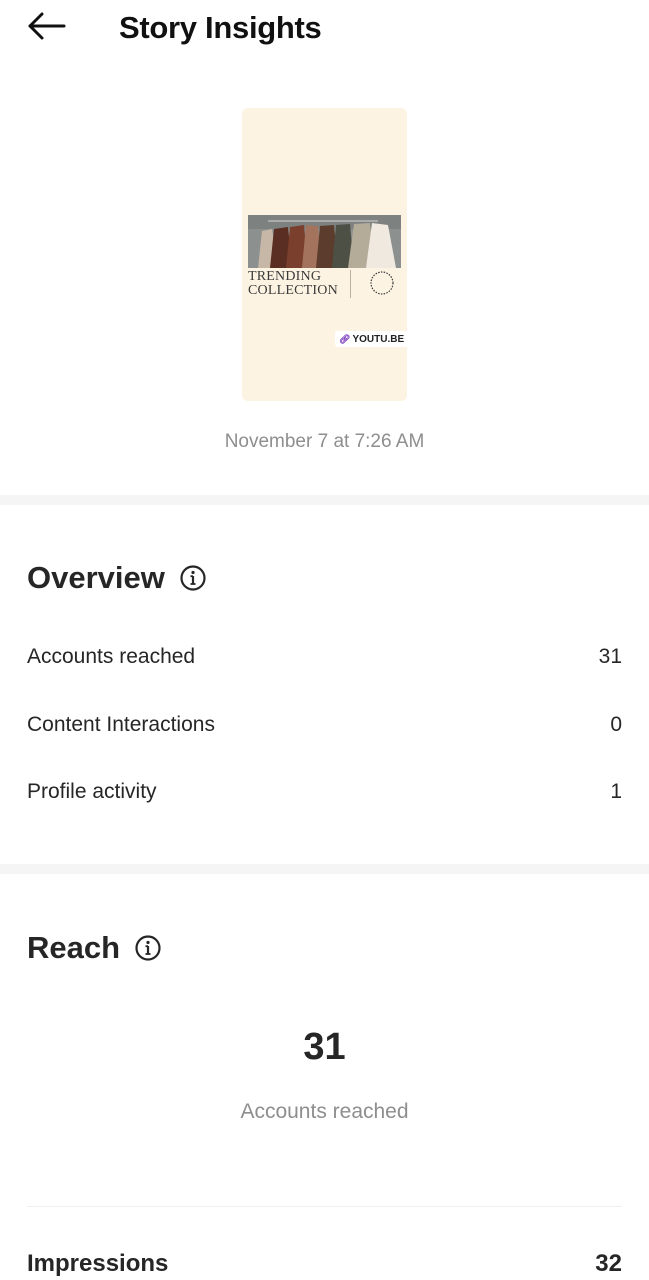 The width and height of the screenshot is (649, 1280). What do you see at coordinates (92, 791) in the screenshot?
I see `metric-label: Profile activity` at bounding box center [92, 791].